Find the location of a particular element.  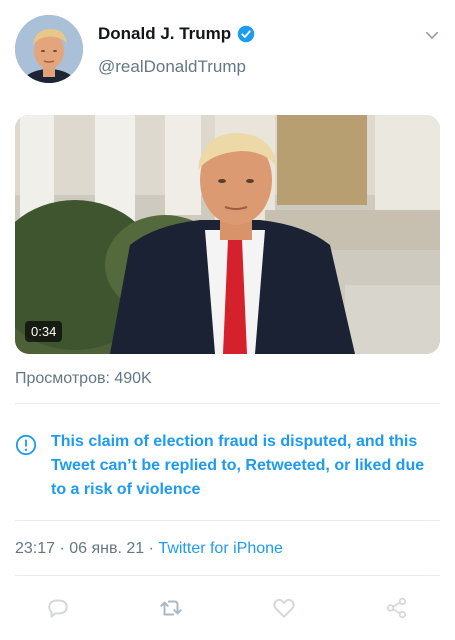

tweet-time: 23:17 is located at coordinates (35, 548).